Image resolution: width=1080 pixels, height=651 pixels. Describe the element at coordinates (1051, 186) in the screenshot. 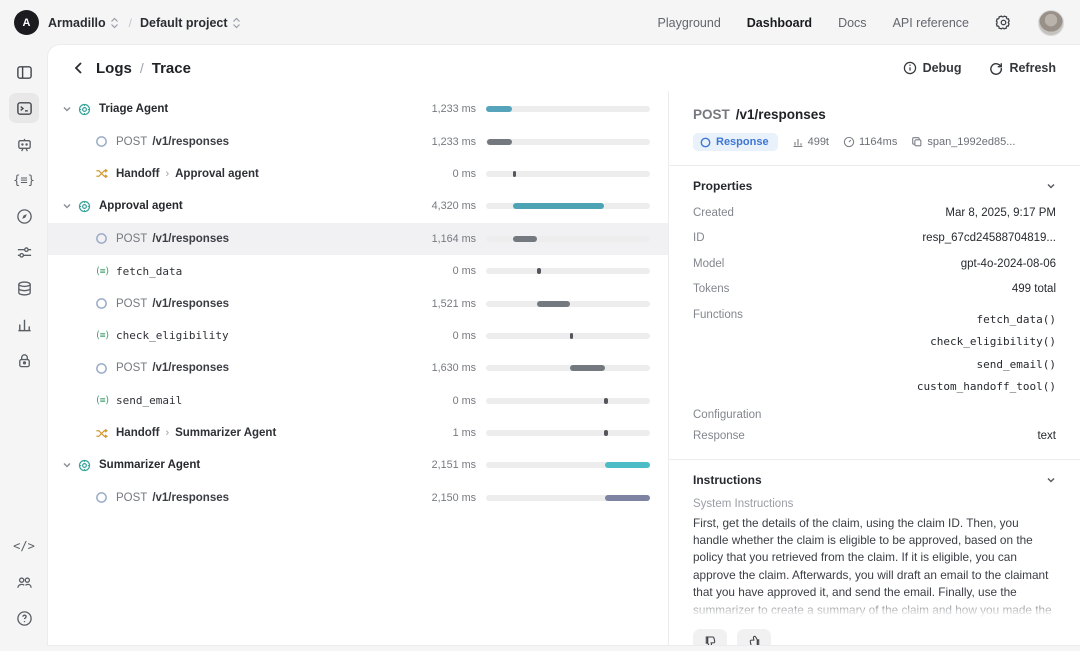

I see `chevron-down-icon` at that location.